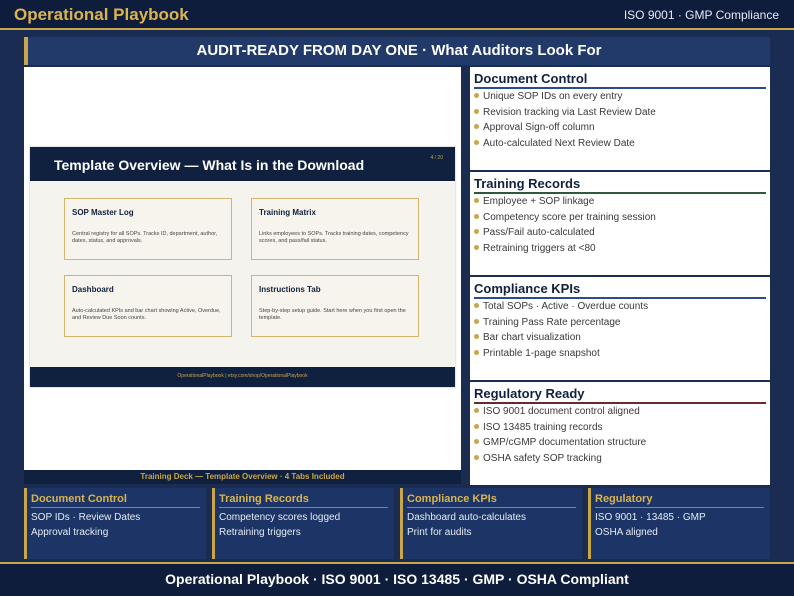  What do you see at coordinates (260, 532) in the screenshot?
I see `summary-card-line: Retraining triggers` at bounding box center [260, 532].